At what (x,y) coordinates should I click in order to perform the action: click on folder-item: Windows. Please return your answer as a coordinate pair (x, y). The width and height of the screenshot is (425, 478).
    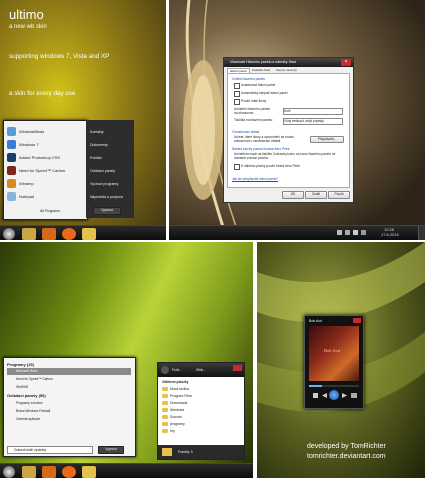
    Looking at the image, I should click on (173, 410).